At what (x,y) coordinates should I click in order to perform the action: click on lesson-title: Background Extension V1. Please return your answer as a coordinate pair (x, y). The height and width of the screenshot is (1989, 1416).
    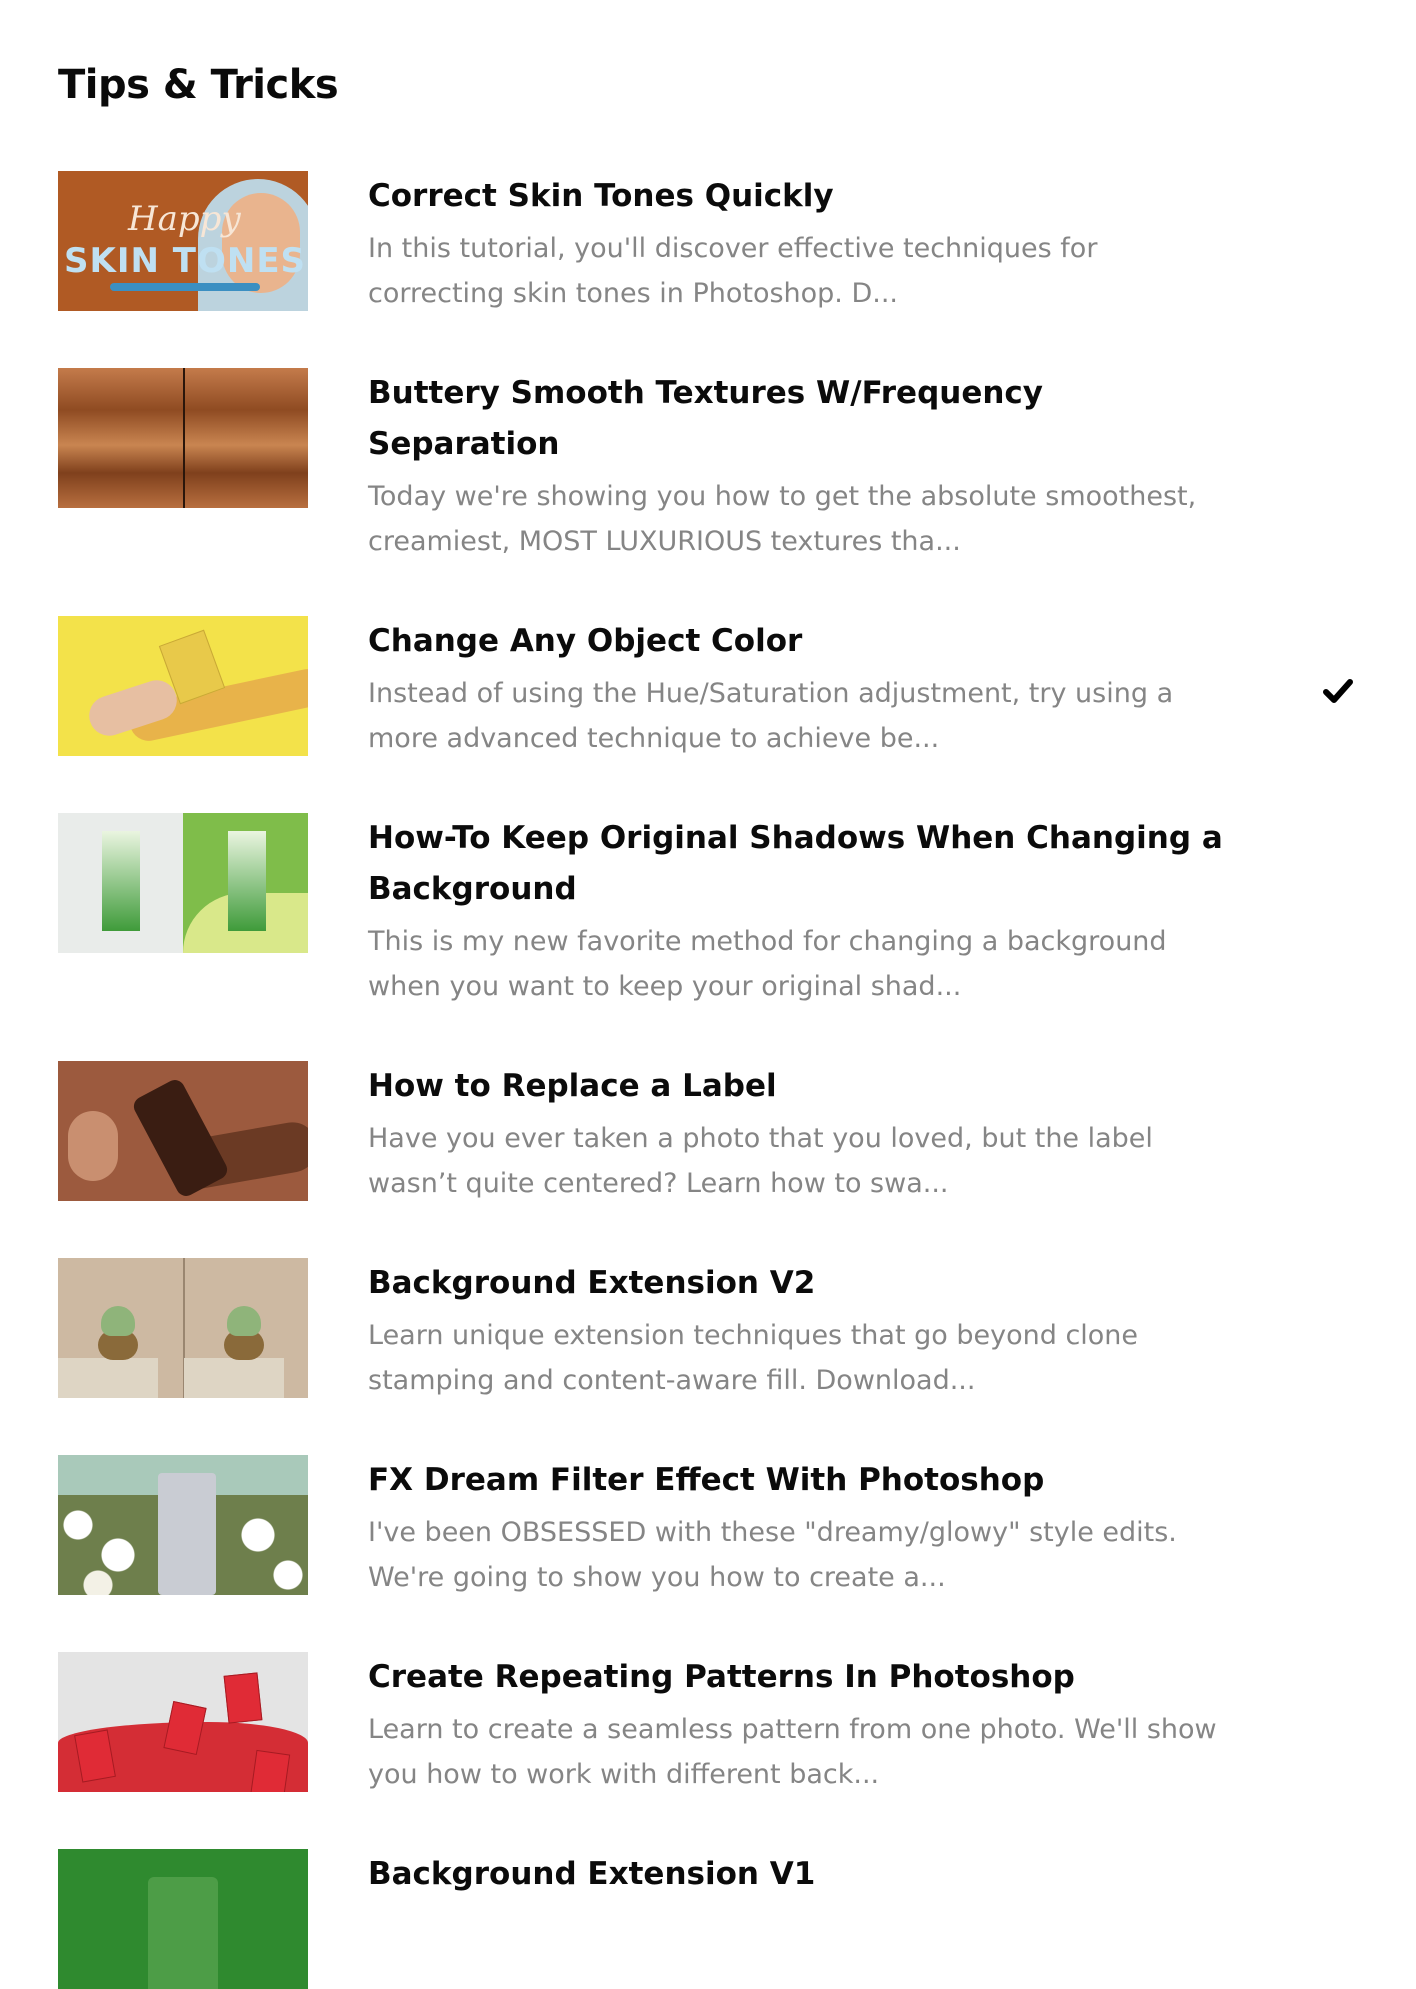
    Looking at the image, I should click on (798, 1874).